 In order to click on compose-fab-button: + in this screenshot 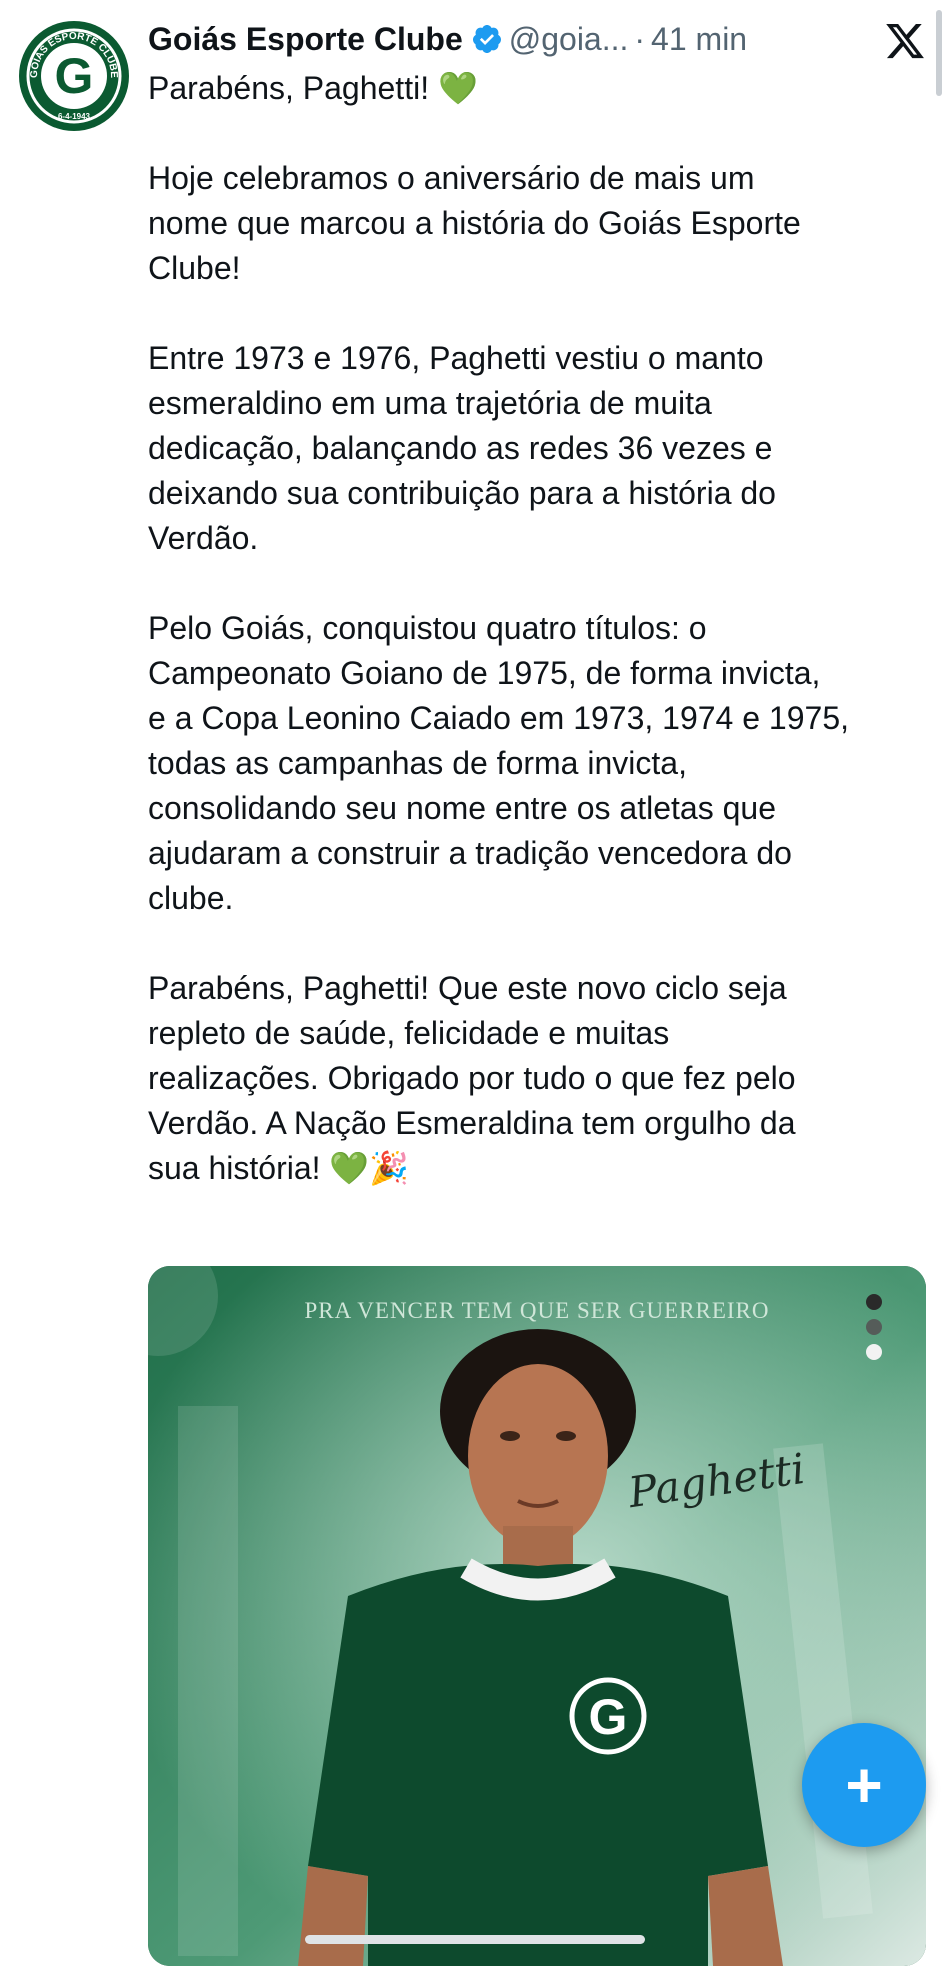, I will do `click(864, 1785)`.